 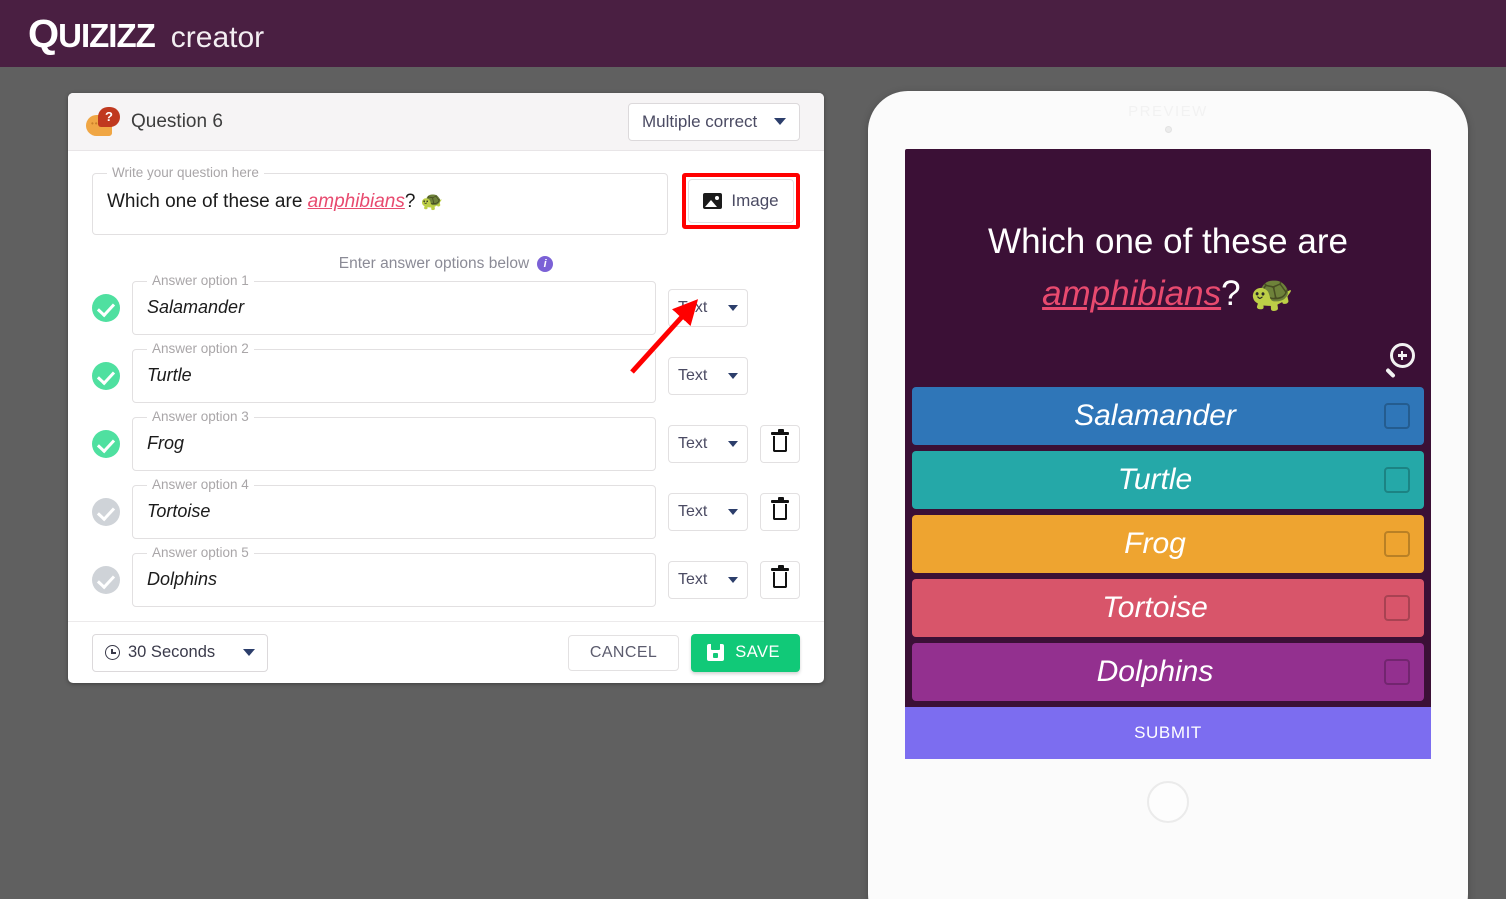 I want to click on answer-type-dropdown-2: Text, so click(x=708, y=376).